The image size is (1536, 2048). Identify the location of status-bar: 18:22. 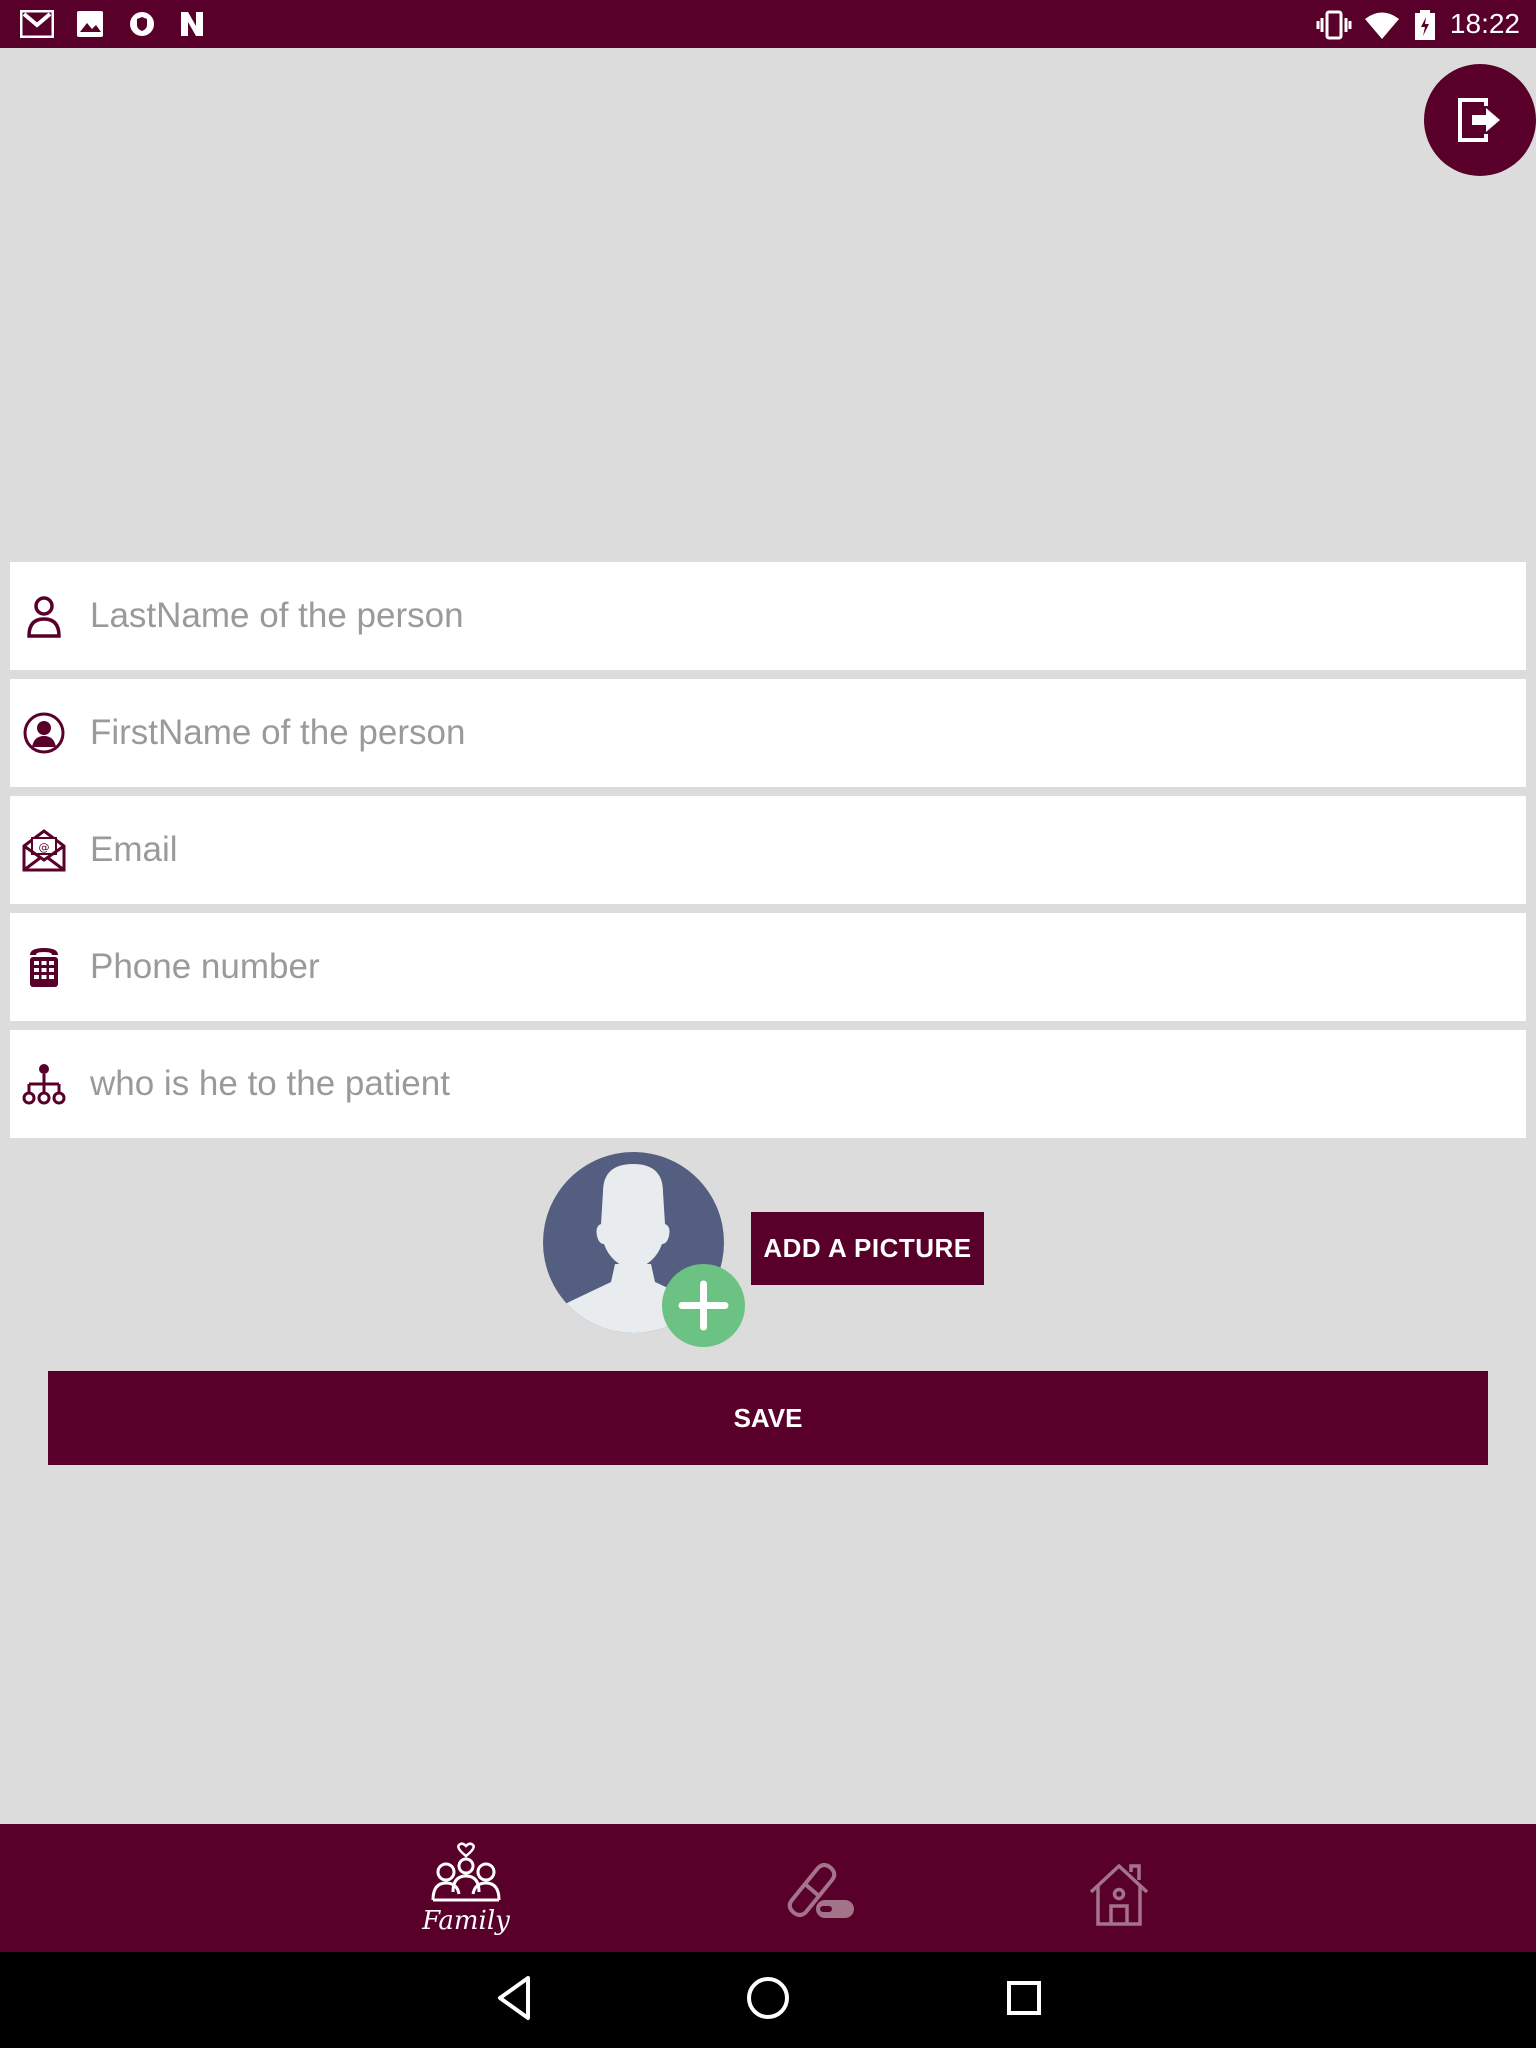
(768, 24).